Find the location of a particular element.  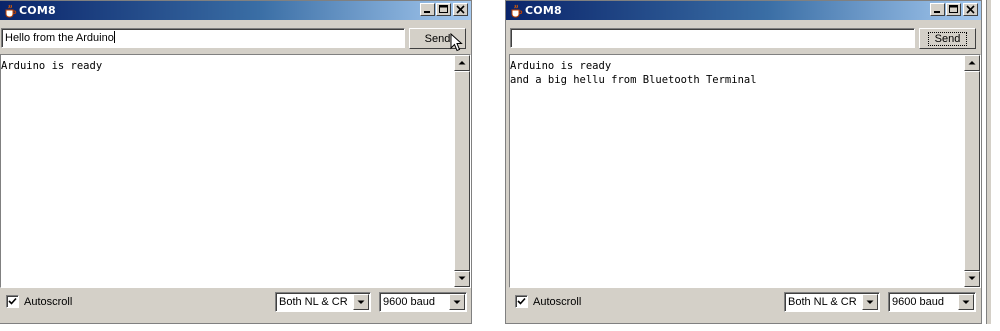

adjacent-window-edge is located at coordinates (988, 162).